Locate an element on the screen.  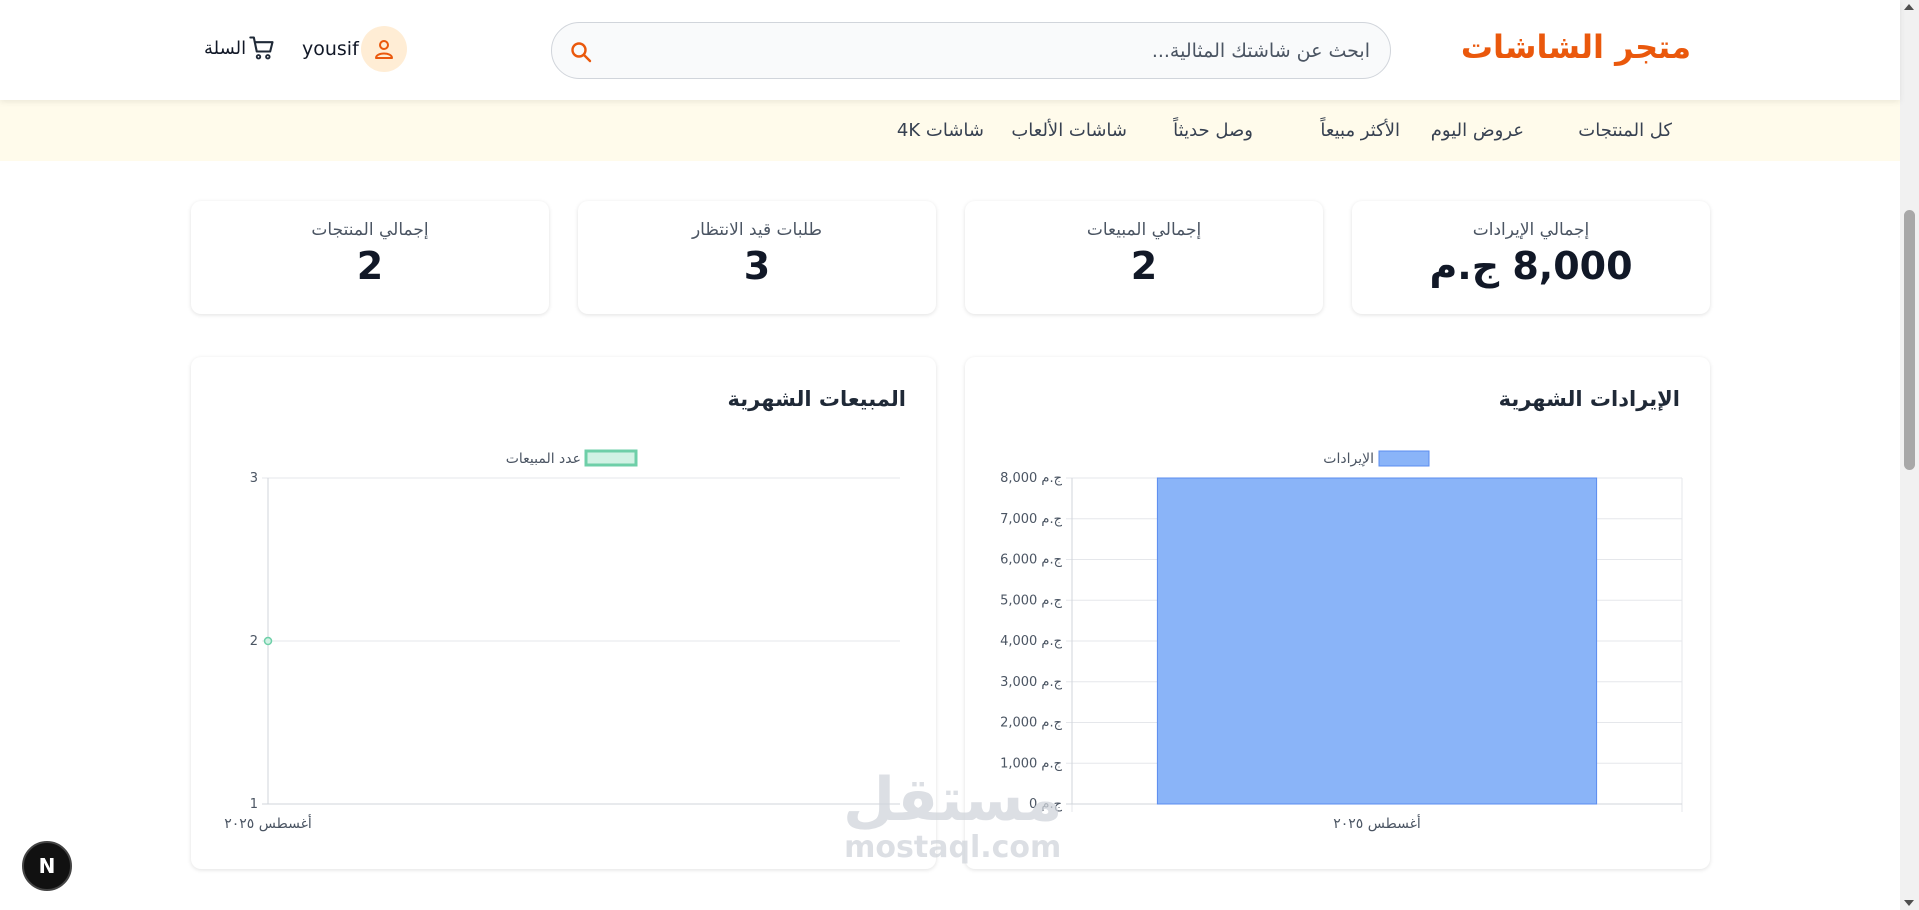
nav-item-all-products: كل المنتجات is located at coordinates (1625, 130).